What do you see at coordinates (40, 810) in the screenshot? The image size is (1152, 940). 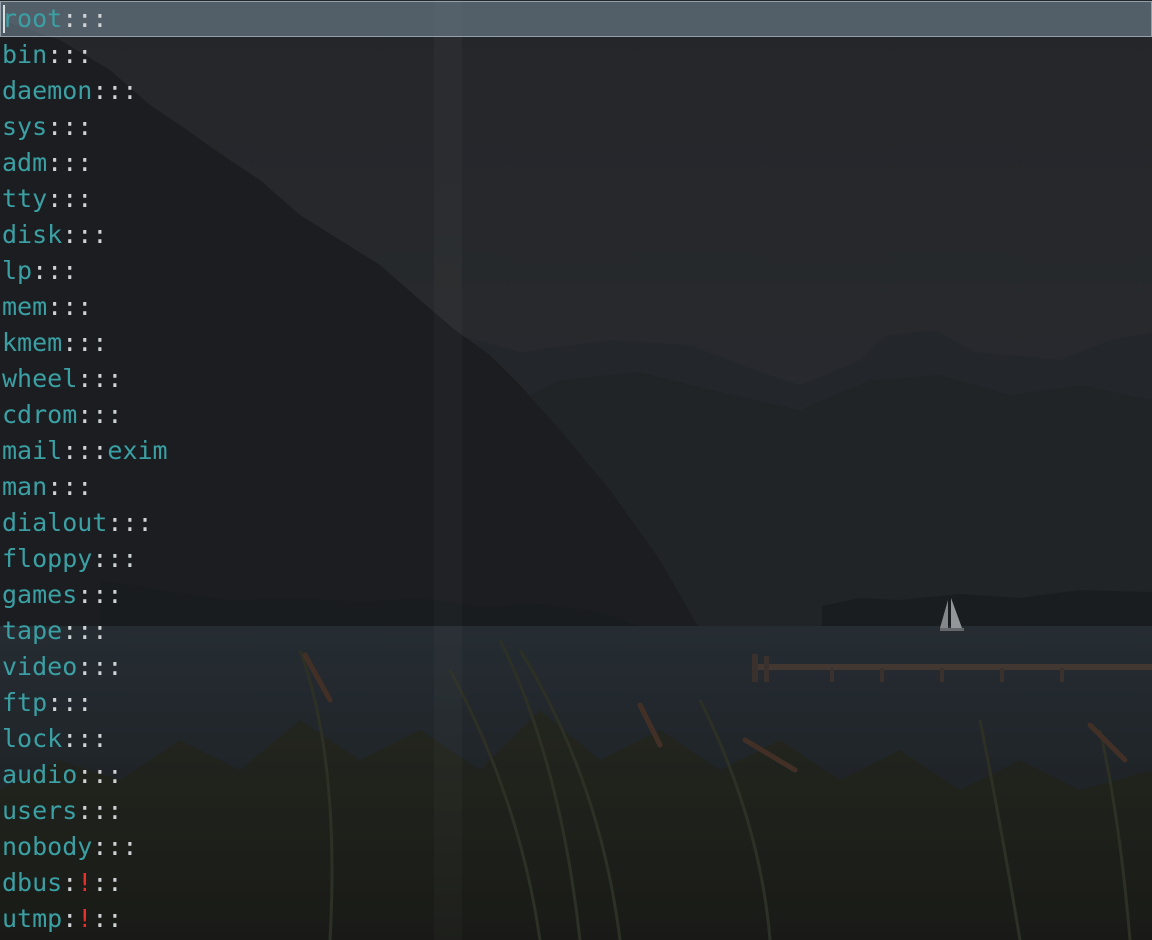 I see `group-name: users` at bounding box center [40, 810].